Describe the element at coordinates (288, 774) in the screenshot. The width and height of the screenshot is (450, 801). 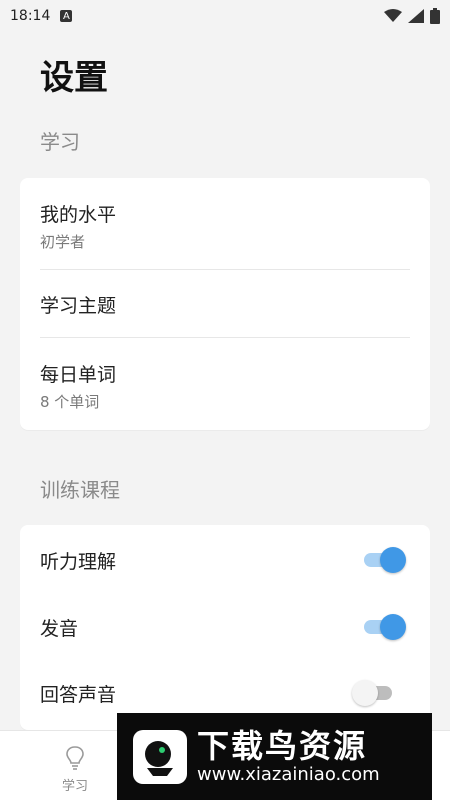
I see `watermark-url: www.xiazainiao.com` at that location.